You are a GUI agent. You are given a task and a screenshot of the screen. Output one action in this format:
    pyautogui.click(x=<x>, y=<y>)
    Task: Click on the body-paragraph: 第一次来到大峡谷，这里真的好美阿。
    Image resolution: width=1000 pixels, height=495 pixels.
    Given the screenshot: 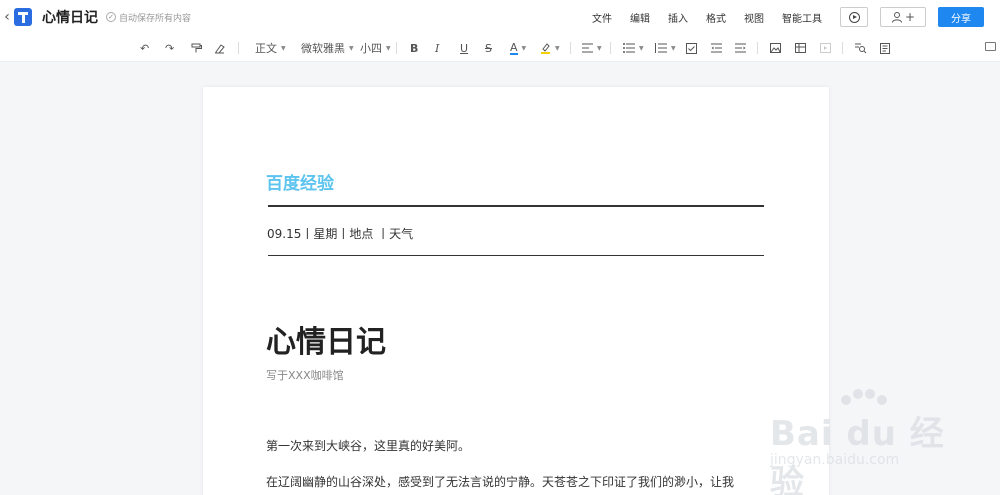 What is the action you would take?
    pyautogui.click(x=368, y=446)
    